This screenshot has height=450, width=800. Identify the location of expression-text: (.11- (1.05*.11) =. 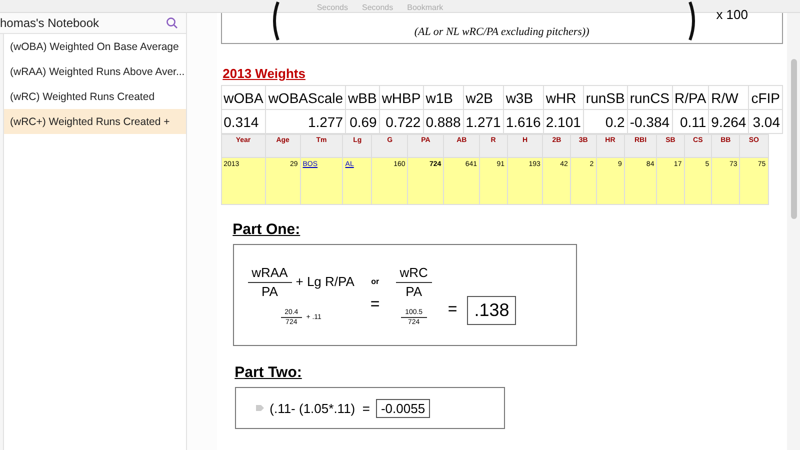
(320, 408).